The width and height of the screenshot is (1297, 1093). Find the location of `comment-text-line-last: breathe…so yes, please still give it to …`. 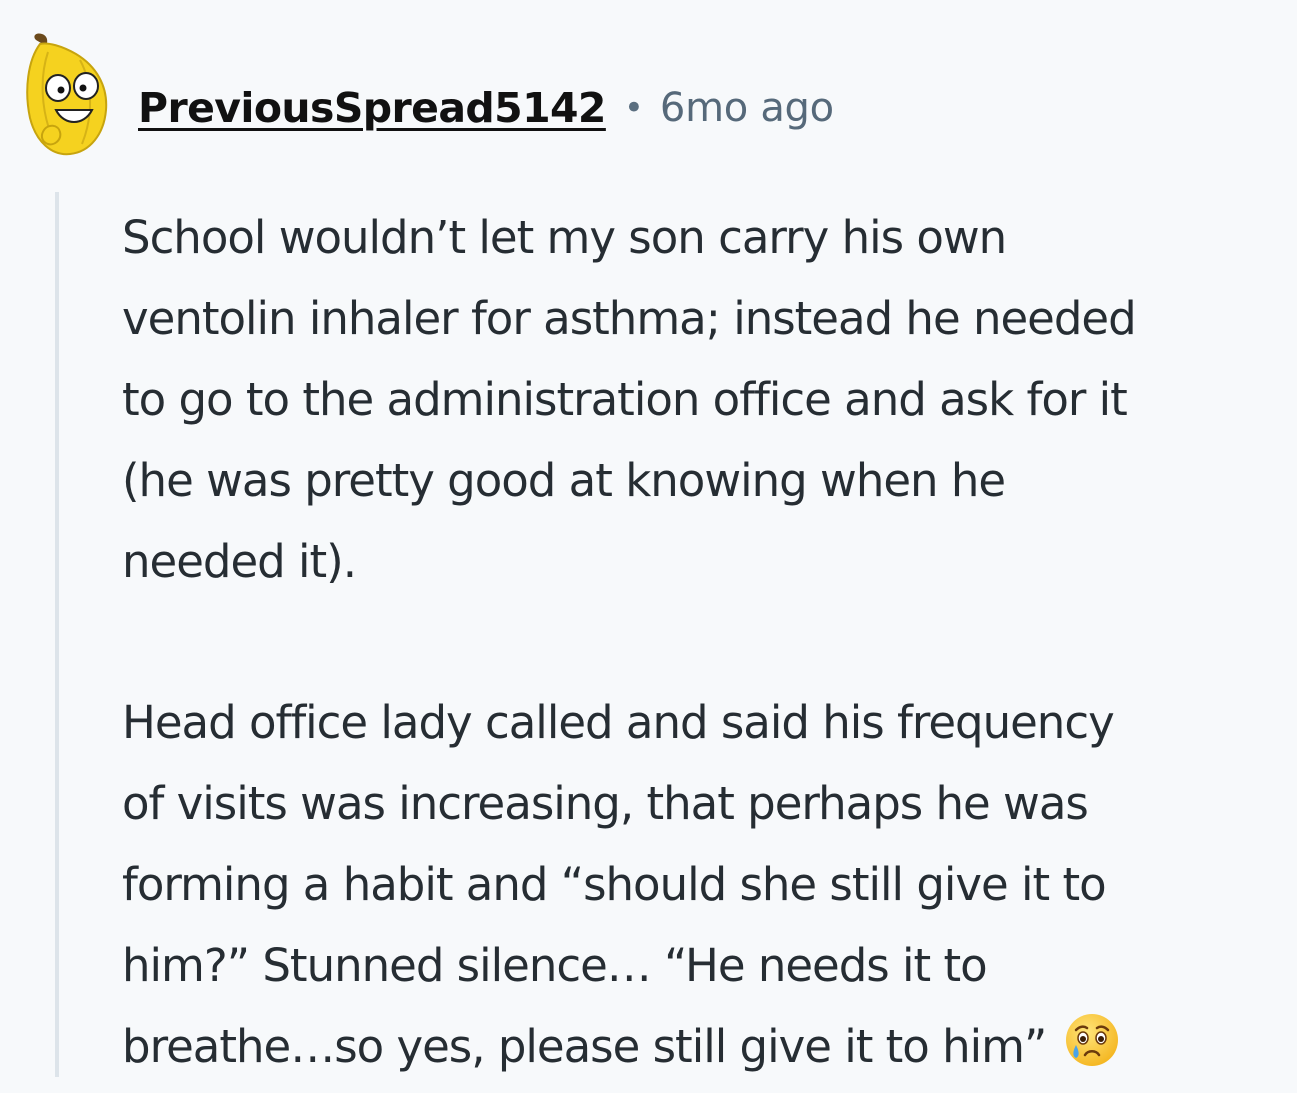

comment-text-line-last: breathe…so yes, please still give it to … is located at coordinates (707, 1046).